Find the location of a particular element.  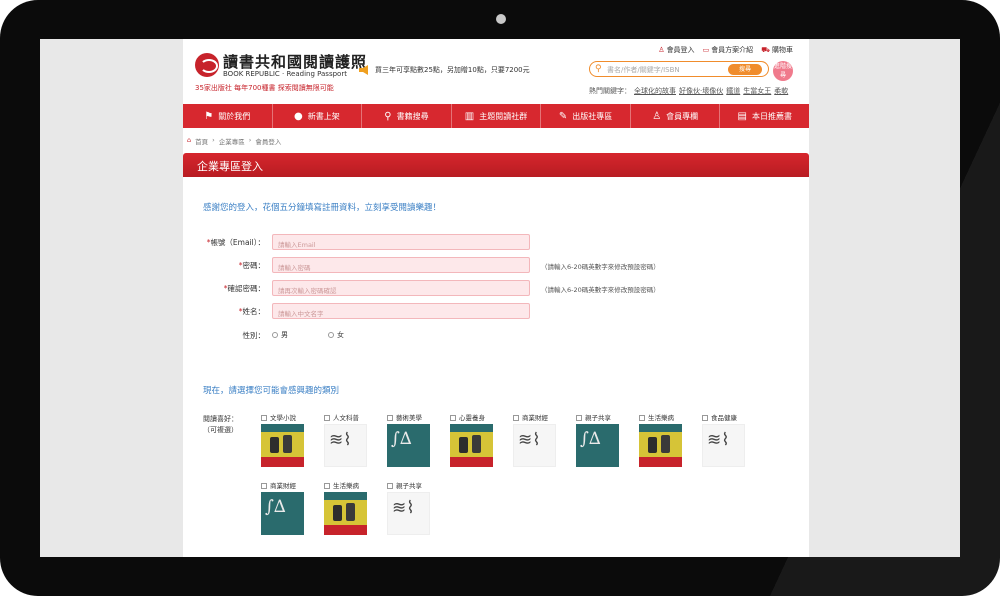

flag-icon: ⚑ is located at coordinates (209, 116).